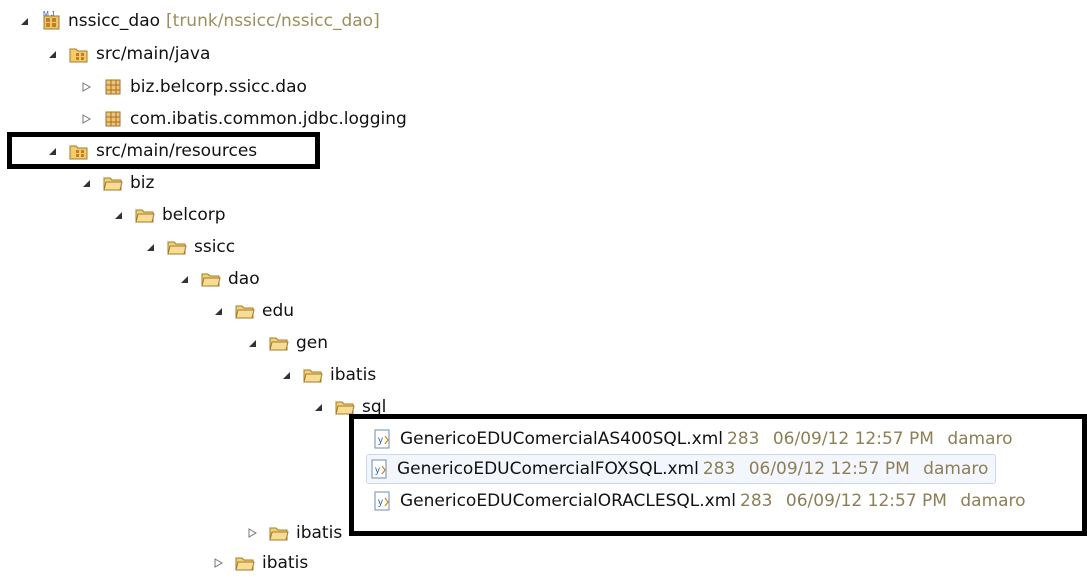  I want to click on project-icon: M J, so click(51, 21).